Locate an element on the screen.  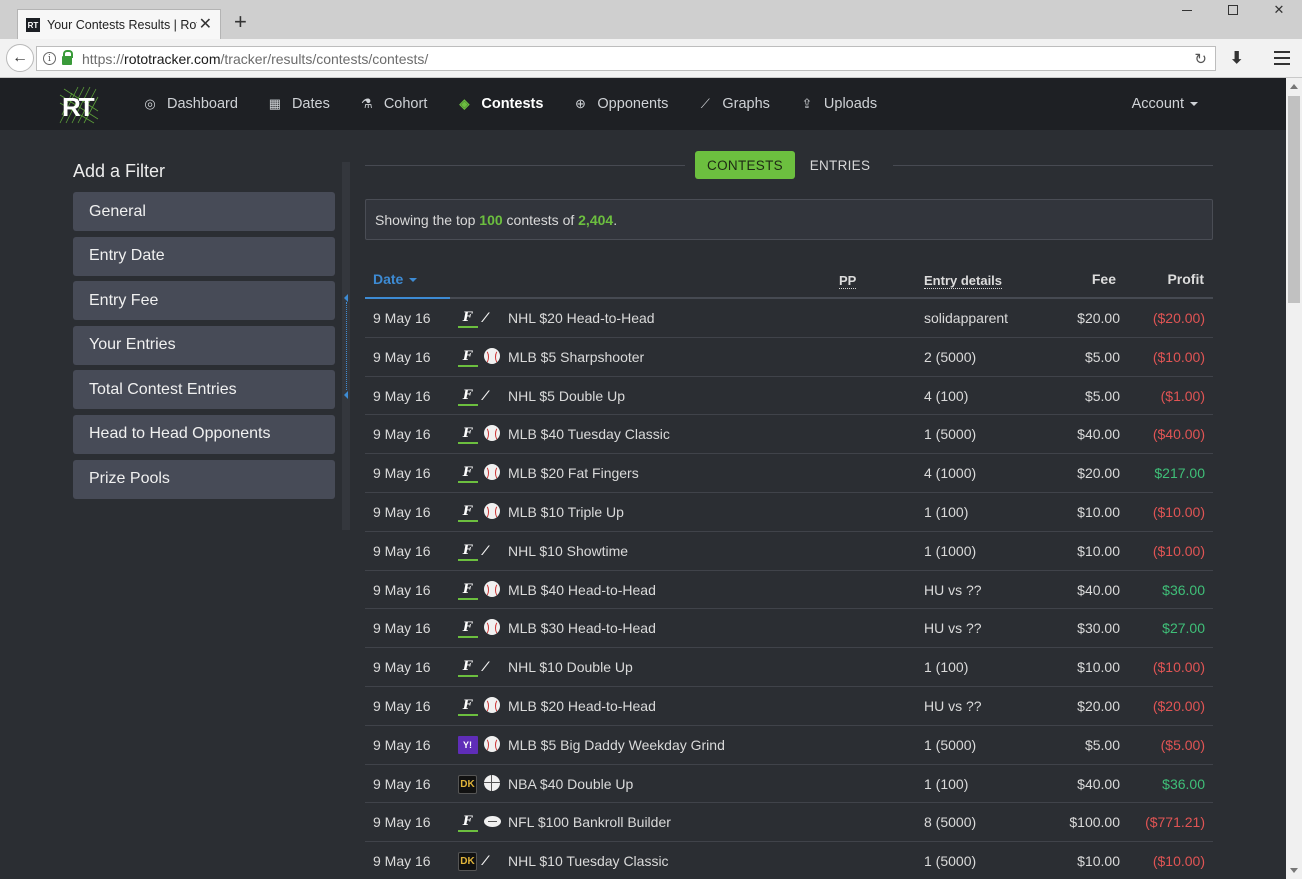
filter-head-to-head-opponents-button: Head to Head Opponents is located at coordinates (204, 434).